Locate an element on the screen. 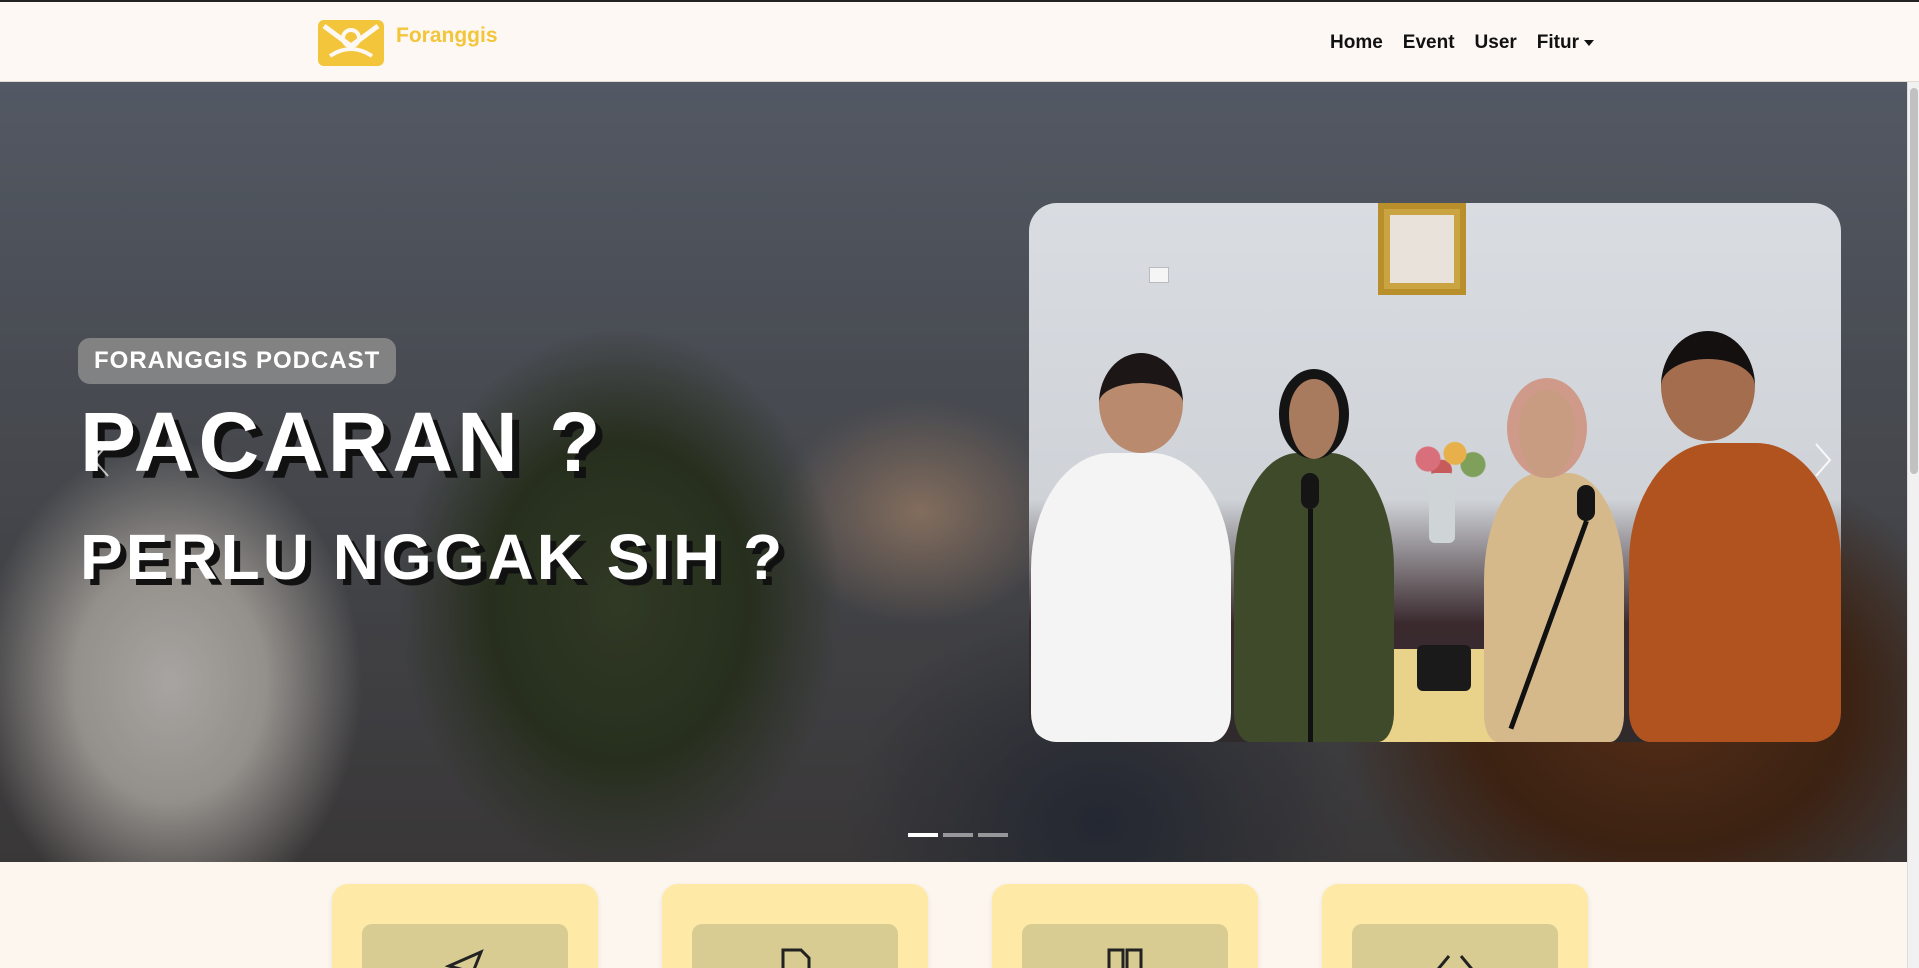 This screenshot has width=1919, height=968. caret-down-icon is located at coordinates (1589, 43).